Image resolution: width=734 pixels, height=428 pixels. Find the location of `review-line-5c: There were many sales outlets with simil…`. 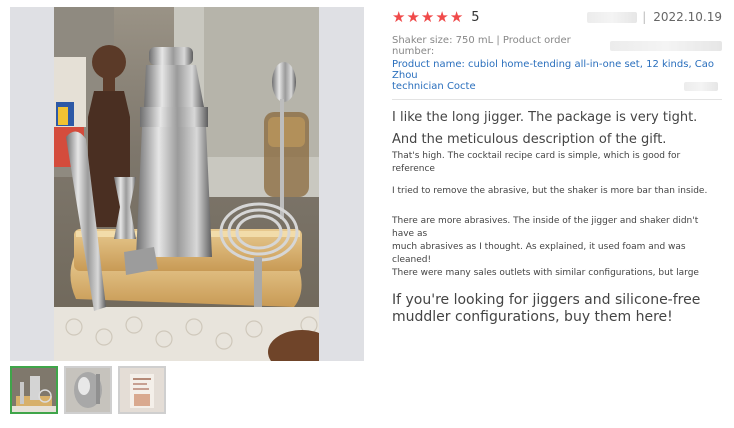

review-line-5c: There were many sales outlets with simil… is located at coordinates (545, 273).